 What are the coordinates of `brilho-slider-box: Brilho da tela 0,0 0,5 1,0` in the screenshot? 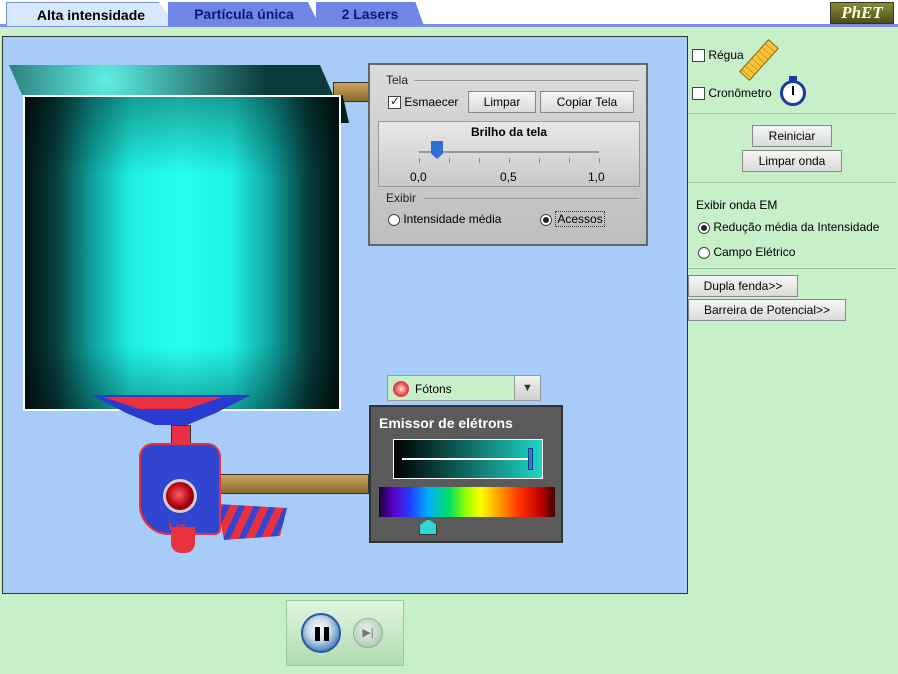 It's located at (509, 154).